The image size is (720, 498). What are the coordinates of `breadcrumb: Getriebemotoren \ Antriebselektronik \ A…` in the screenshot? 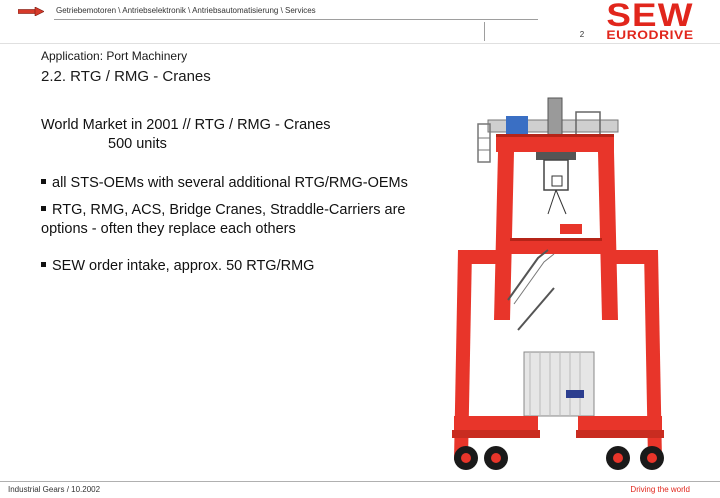 It's located at (186, 10).